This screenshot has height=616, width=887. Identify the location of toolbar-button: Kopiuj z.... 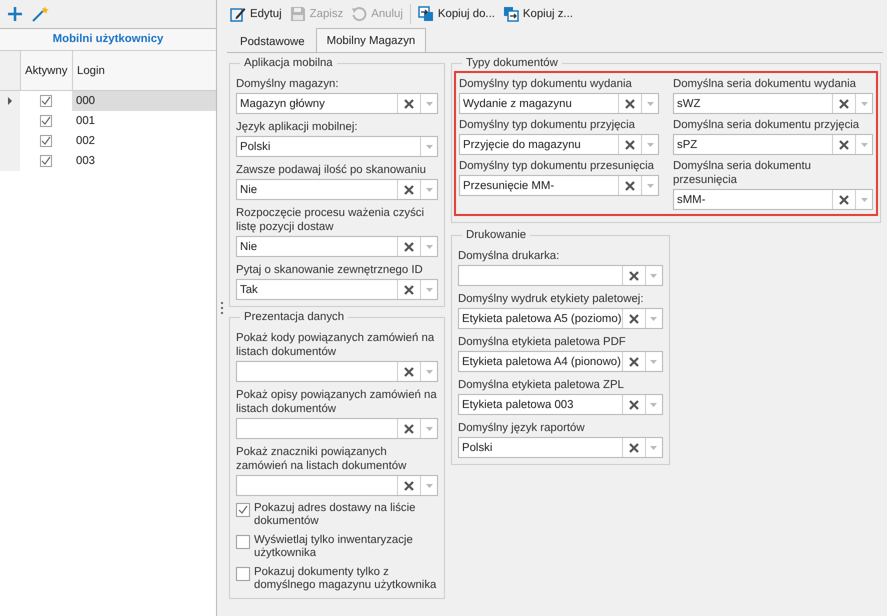
(538, 14).